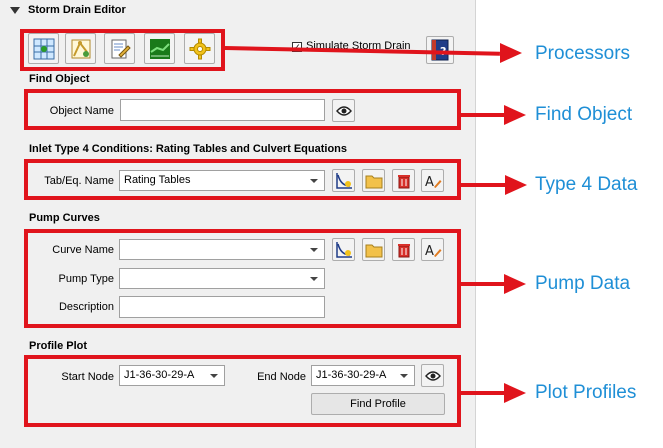 This screenshot has height=448, width=663. Describe the element at coordinates (511, 53) in the screenshot. I see `processors-arrowhead` at that location.